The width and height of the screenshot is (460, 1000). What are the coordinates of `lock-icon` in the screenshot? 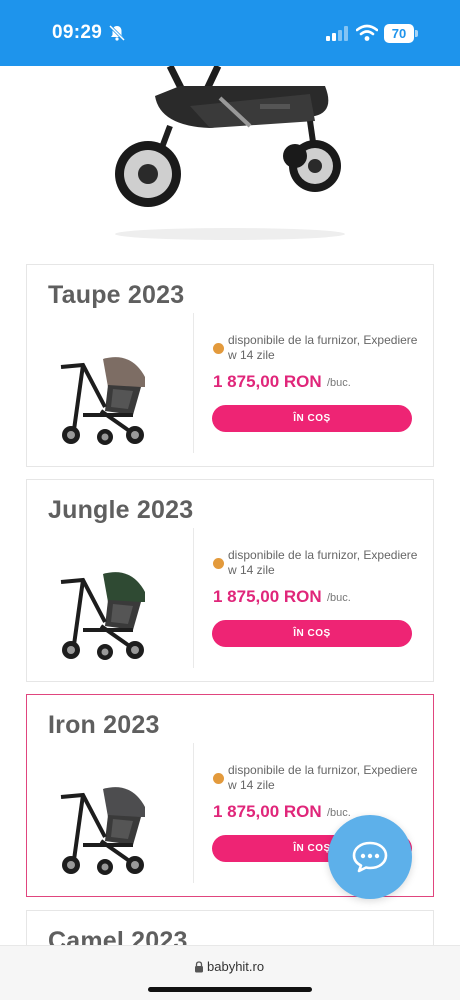 It's located at (199, 967).